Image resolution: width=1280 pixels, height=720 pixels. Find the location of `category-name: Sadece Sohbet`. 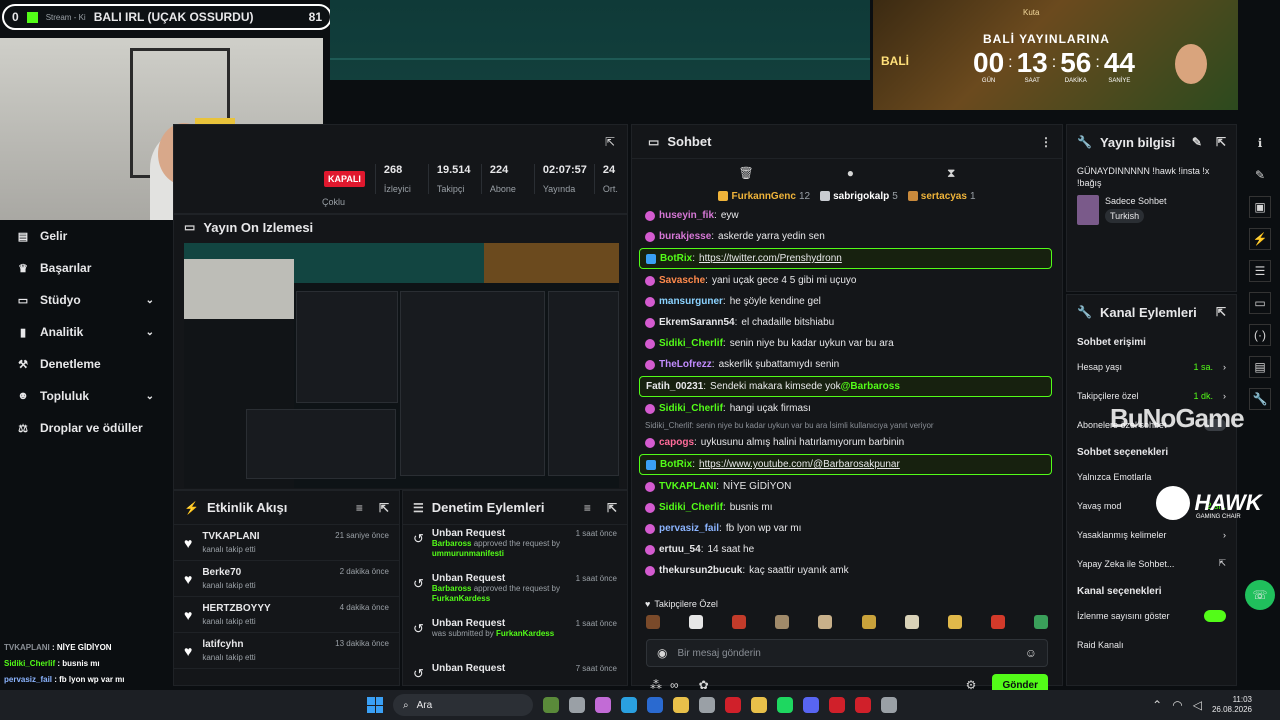

category-name: Sadece Sohbet is located at coordinates (1136, 201).